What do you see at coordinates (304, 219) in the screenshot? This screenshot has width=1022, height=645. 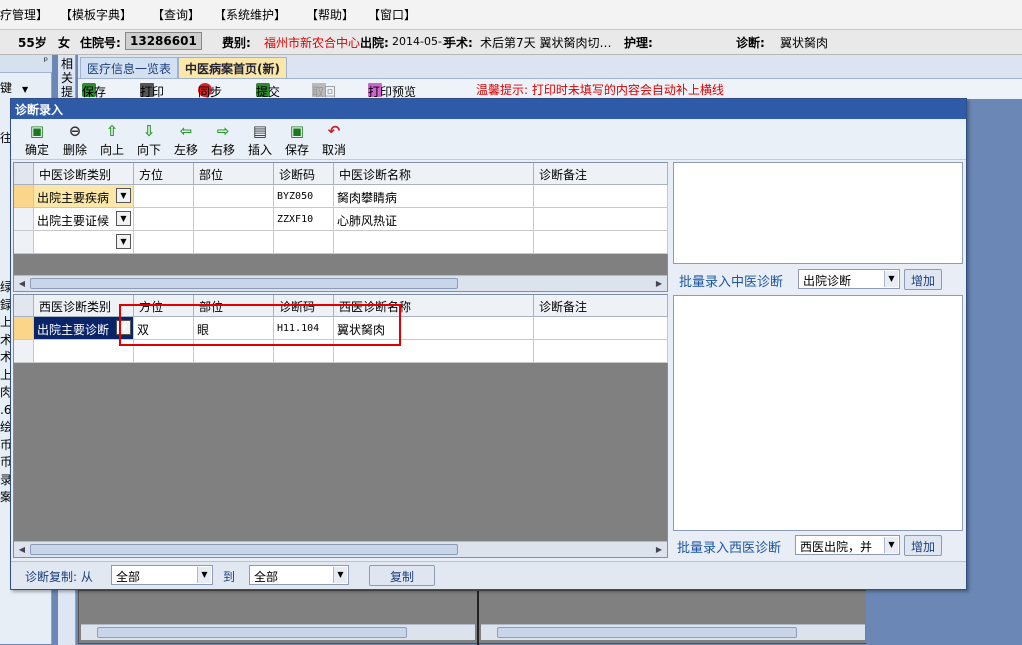 I see `table-cell: ZZXF10` at bounding box center [304, 219].